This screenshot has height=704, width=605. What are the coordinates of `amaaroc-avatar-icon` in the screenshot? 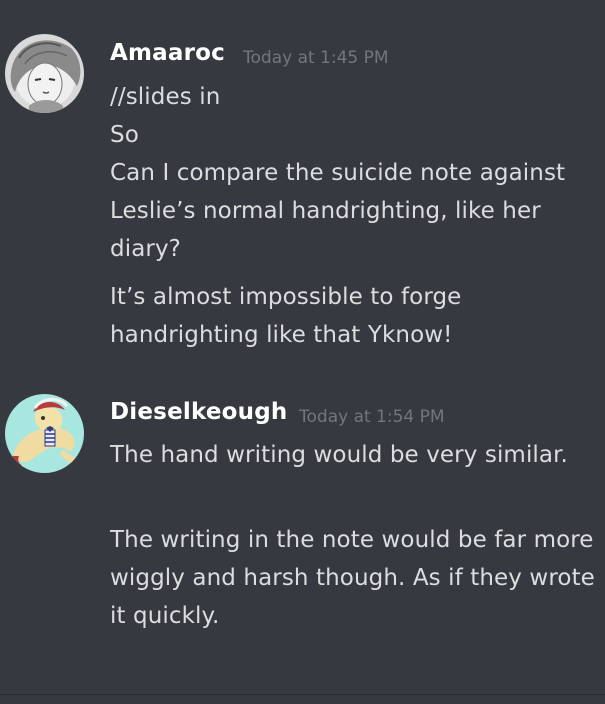 It's located at (44, 73).